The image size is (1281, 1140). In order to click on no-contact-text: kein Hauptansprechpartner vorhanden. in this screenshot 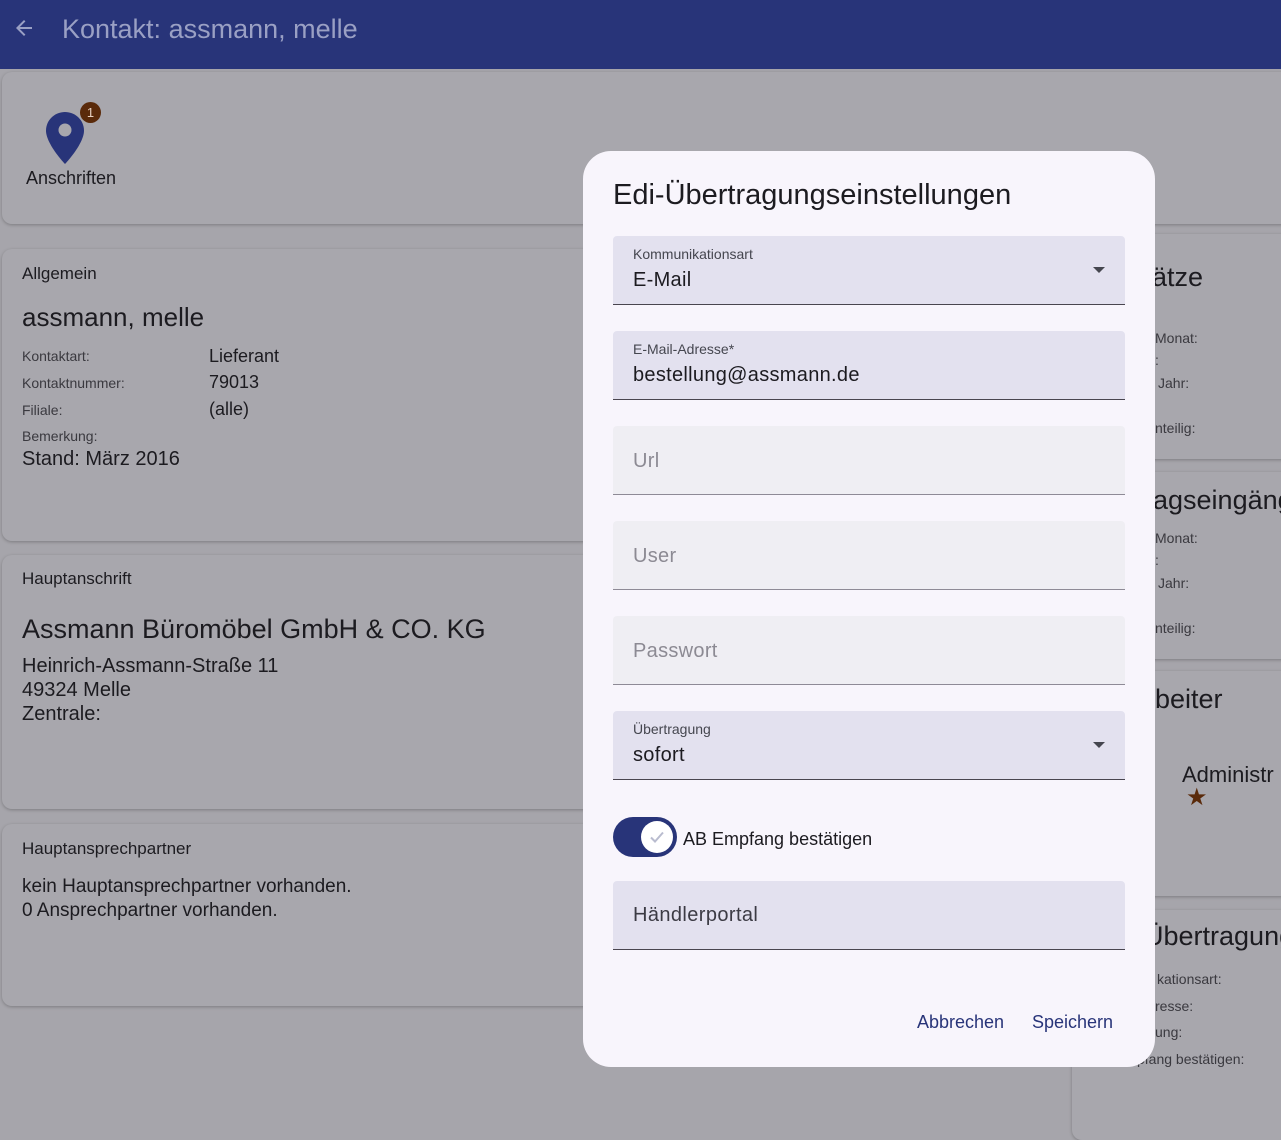, I will do `click(187, 886)`.